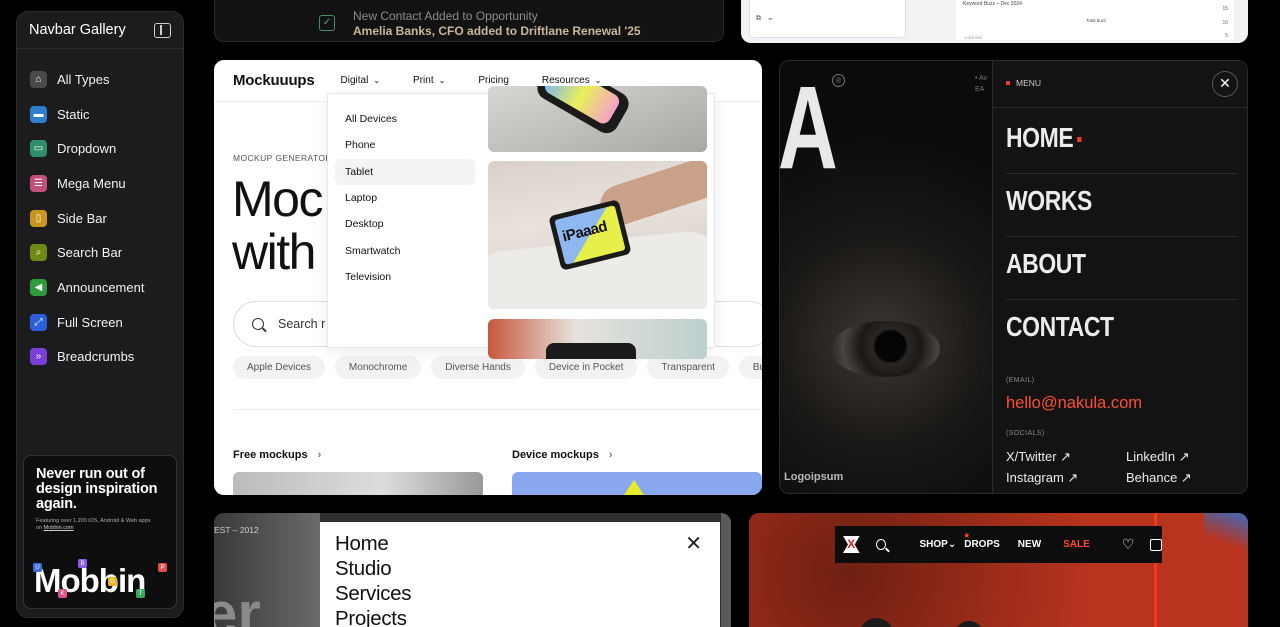 The height and width of the screenshot is (627, 1280). I want to click on sidebar-item-all-types: ⌂ All Types, so click(100, 79).